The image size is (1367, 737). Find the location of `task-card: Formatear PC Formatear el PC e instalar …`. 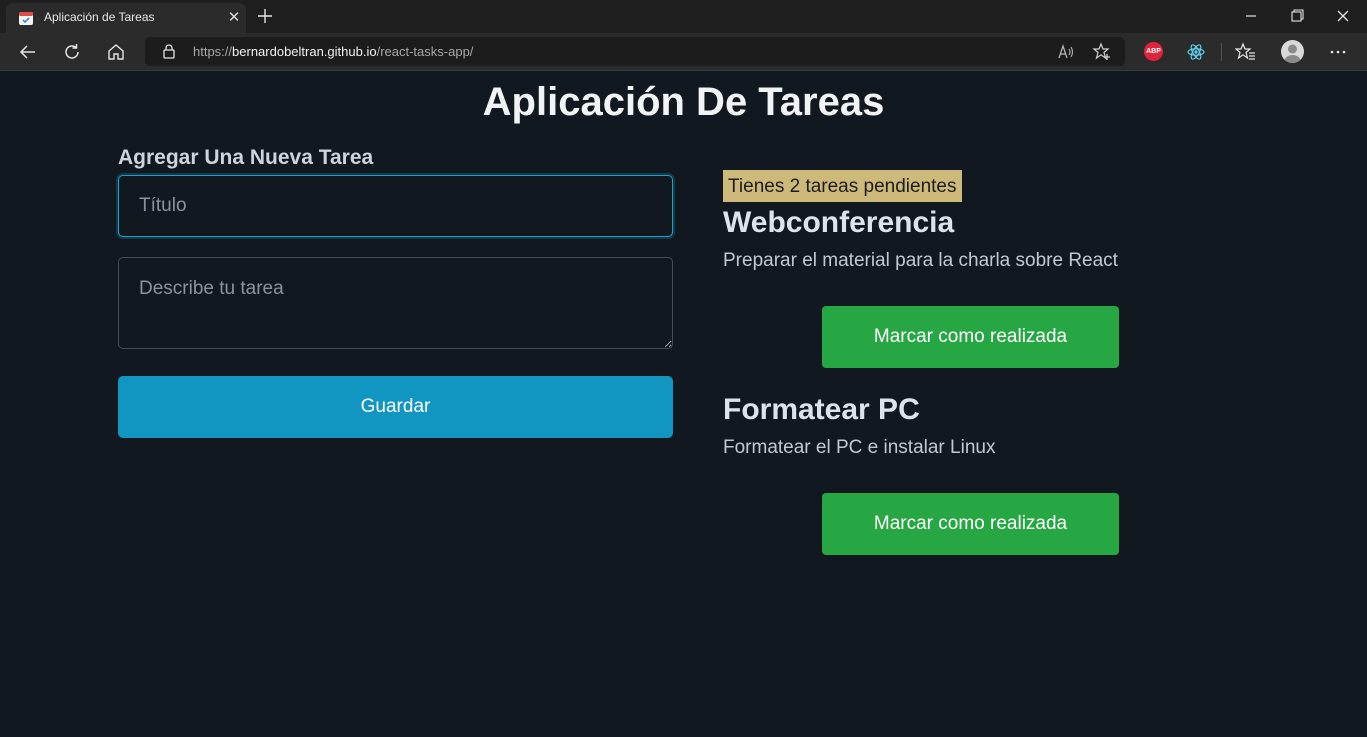

task-card: Formatear PC Formatear el PC e instalar … is located at coordinates (983, 478).